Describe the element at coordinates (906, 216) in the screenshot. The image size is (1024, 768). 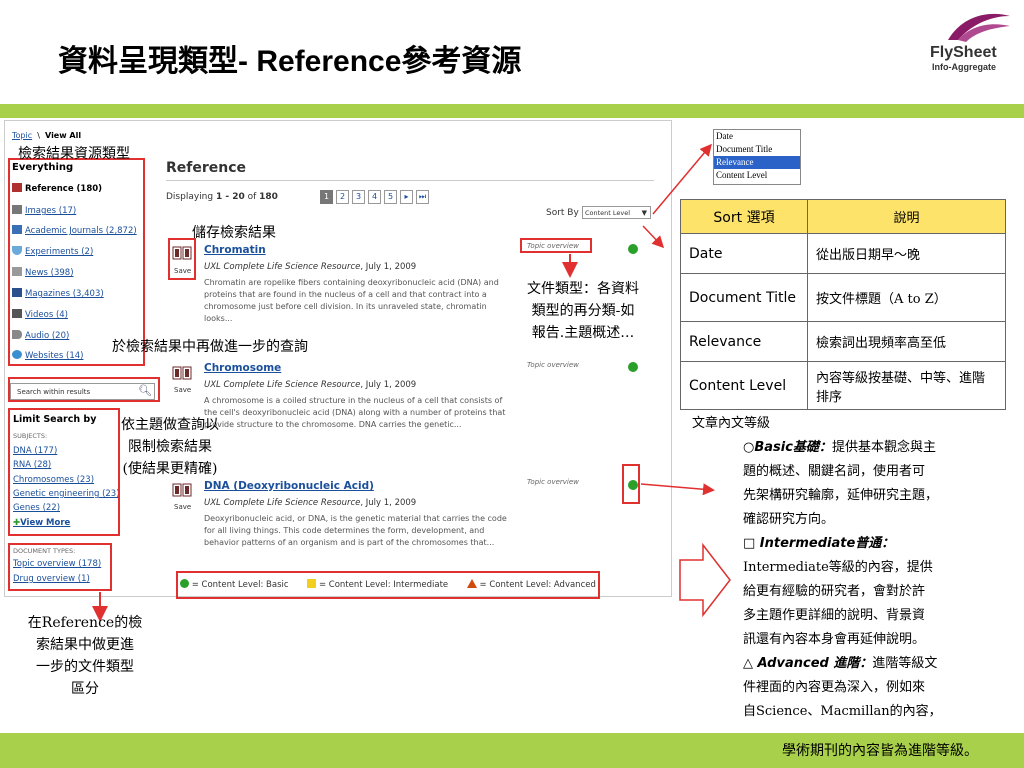
I see `table-header-desc: 說明` at that location.